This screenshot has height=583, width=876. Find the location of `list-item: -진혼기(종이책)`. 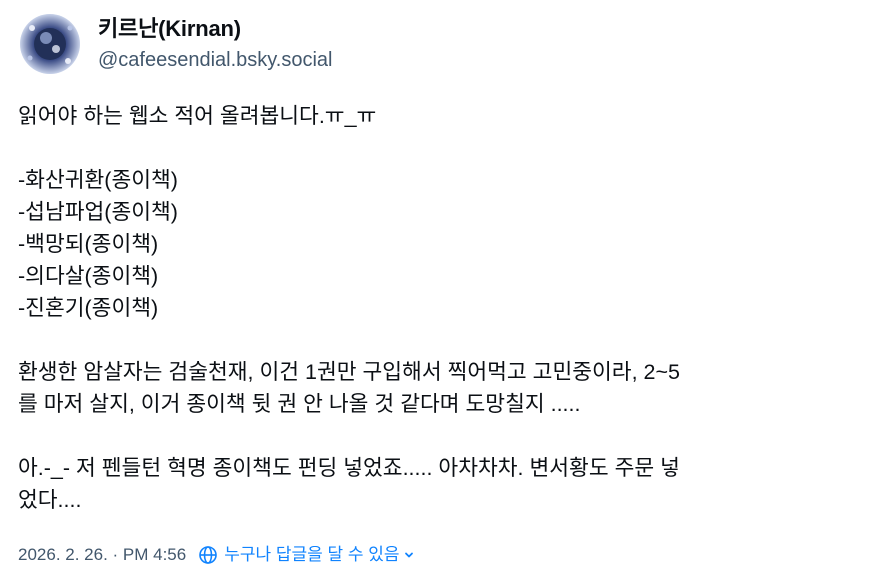

list-item: -진혼기(종이책) is located at coordinates (88, 308).